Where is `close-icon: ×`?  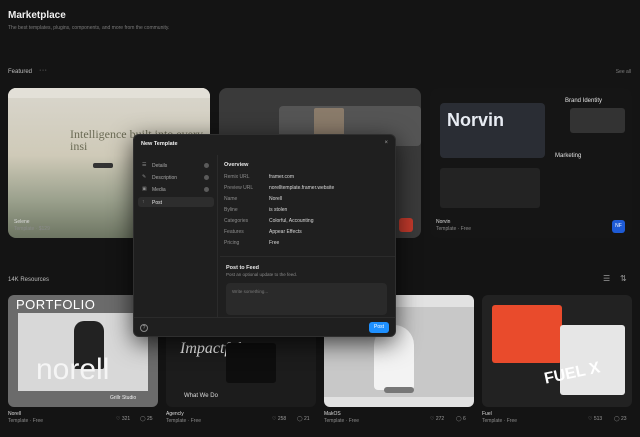 close-icon: × is located at coordinates (386, 143).